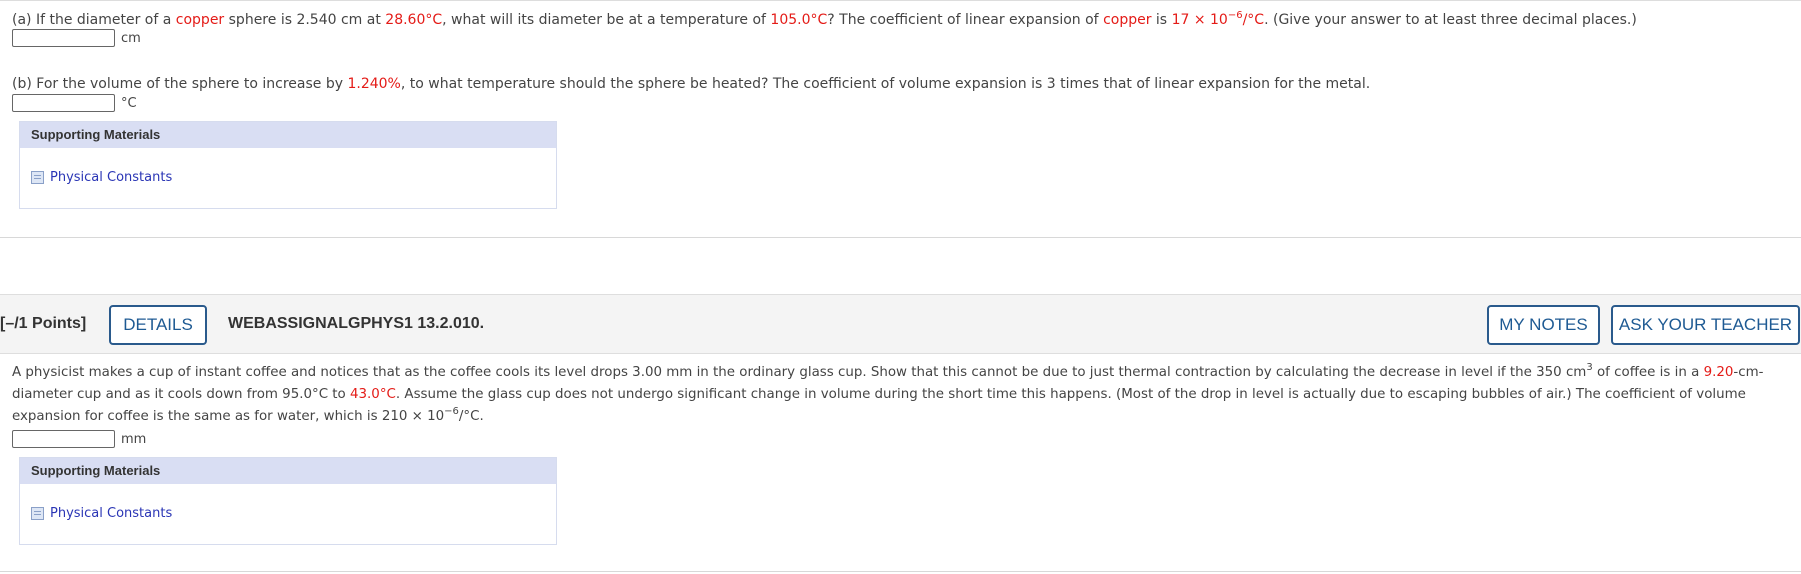  Describe the element at coordinates (63, 439) in the screenshot. I see `answer-input-q2` at that location.